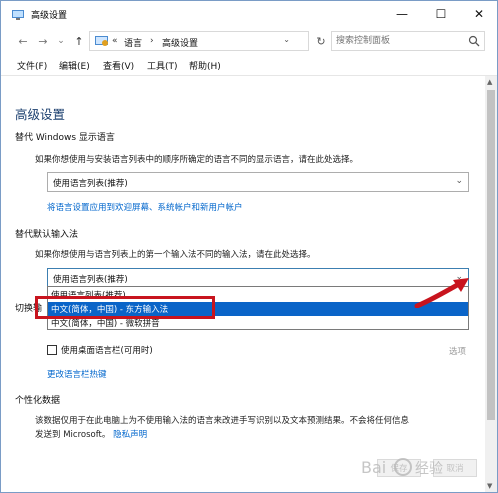 The image size is (498, 493). Describe the element at coordinates (457, 351) in the screenshot. I see `options-link: 选项` at that location.